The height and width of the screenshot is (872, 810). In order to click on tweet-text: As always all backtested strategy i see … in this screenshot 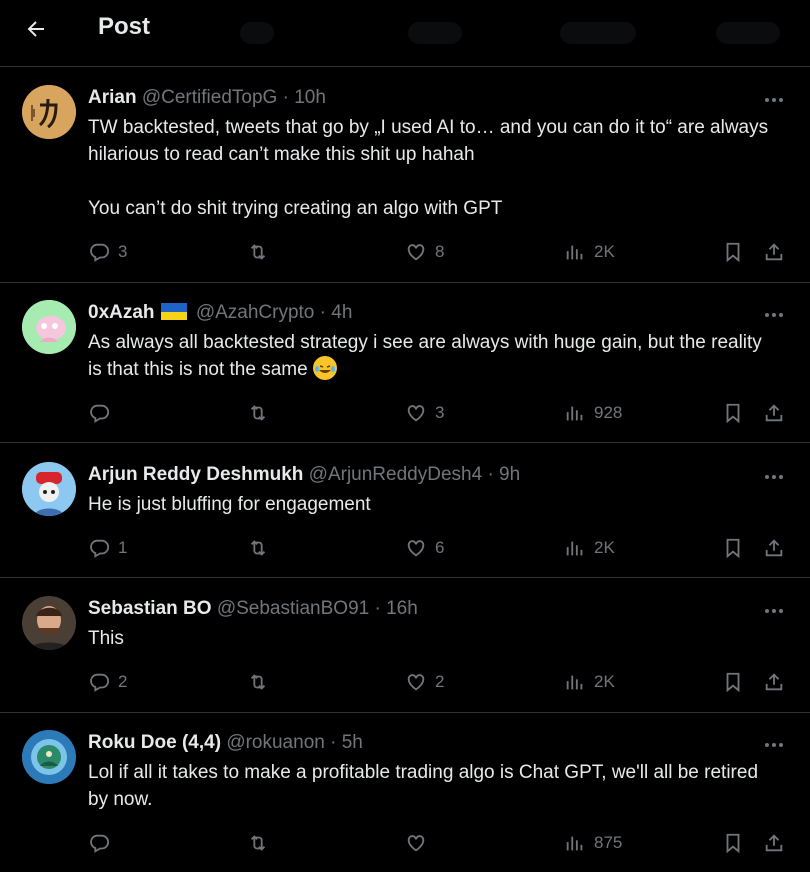, I will do `click(428, 356)`.